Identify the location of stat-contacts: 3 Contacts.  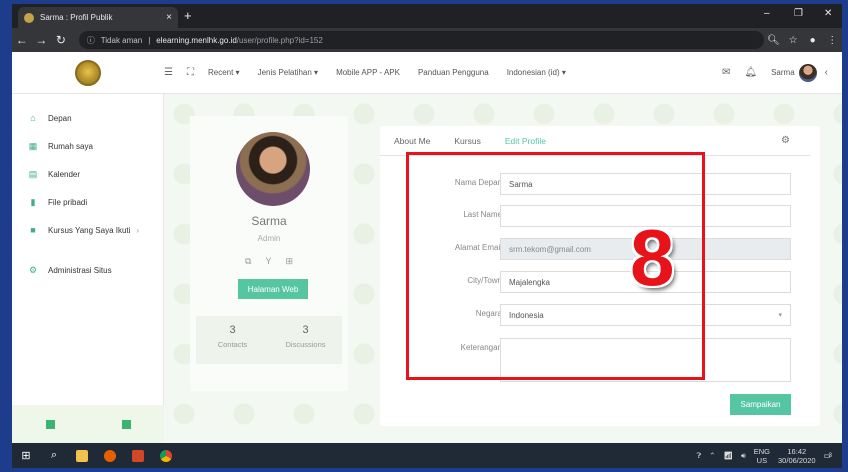
(232, 340).